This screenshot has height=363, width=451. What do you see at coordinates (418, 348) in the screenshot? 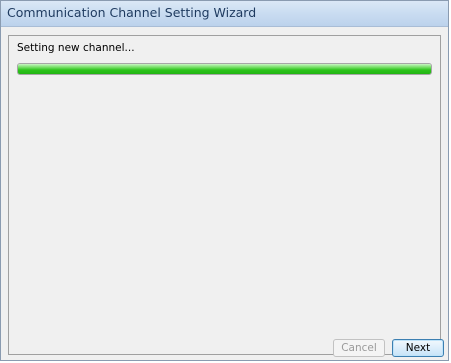
I see `next-button: Next` at bounding box center [418, 348].